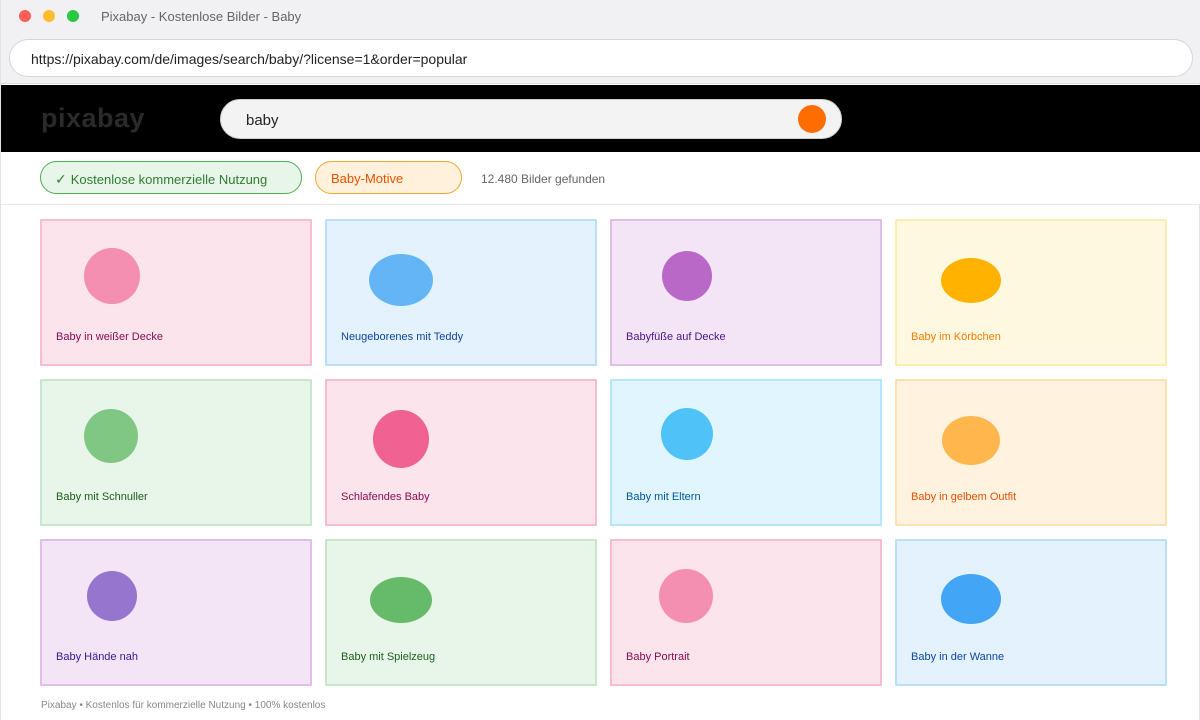 This screenshot has height=720, width=1200. I want to click on image-caption: Neugeborenes mit Teddy, so click(402, 337).